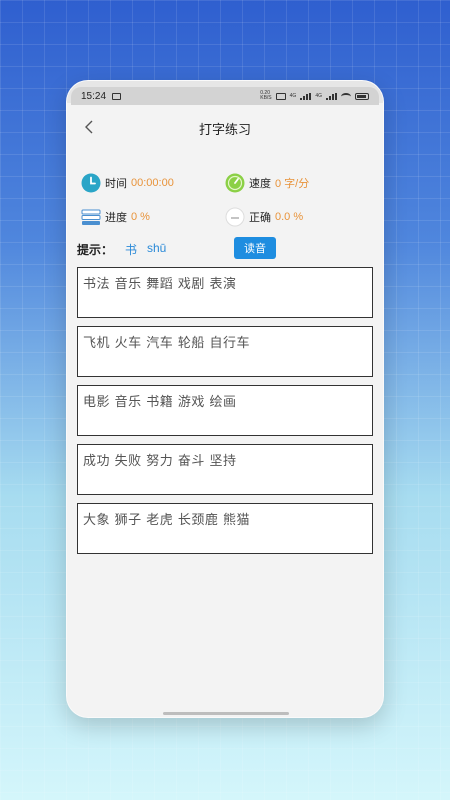  I want to click on chevron-left-icon, so click(89, 127).